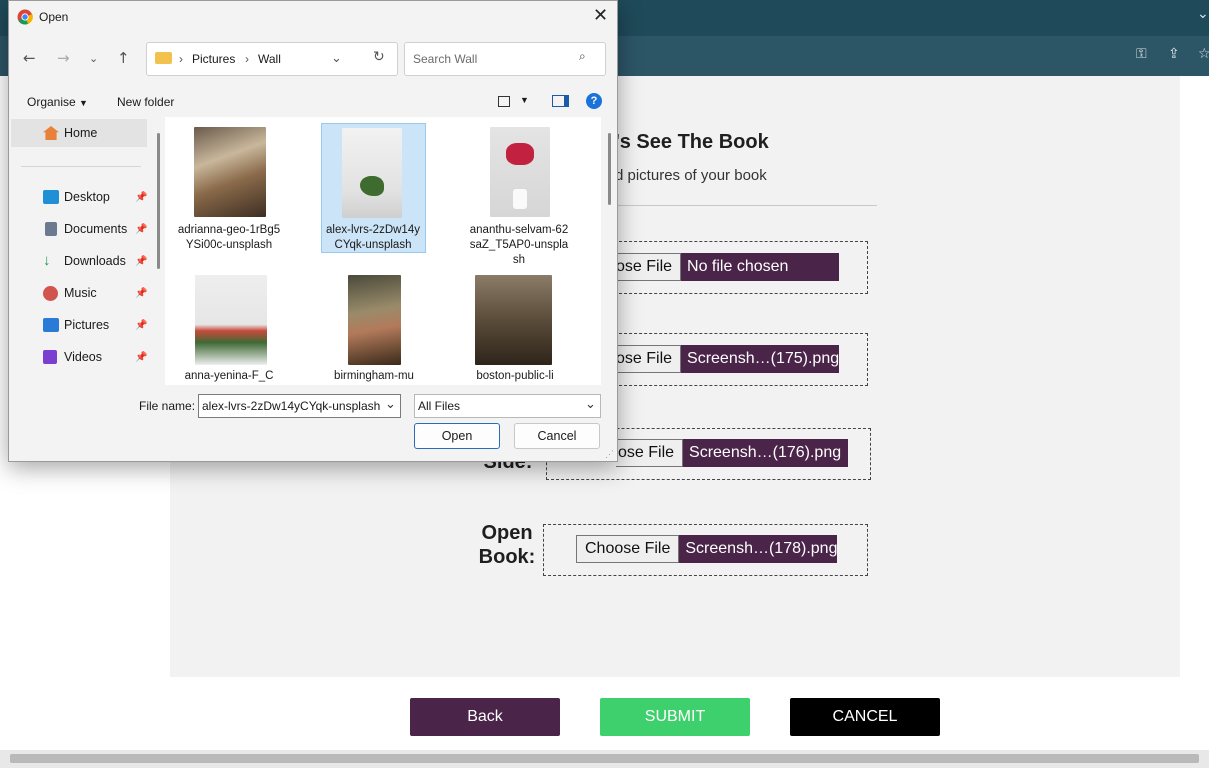 The height and width of the screenshot is (768, 1209). Describe the element at coordinates (291, 406) in the screenshot. I see `file-name-input-value: alex-lvrs-2zDw14yCYqk-unsplash` at that location.